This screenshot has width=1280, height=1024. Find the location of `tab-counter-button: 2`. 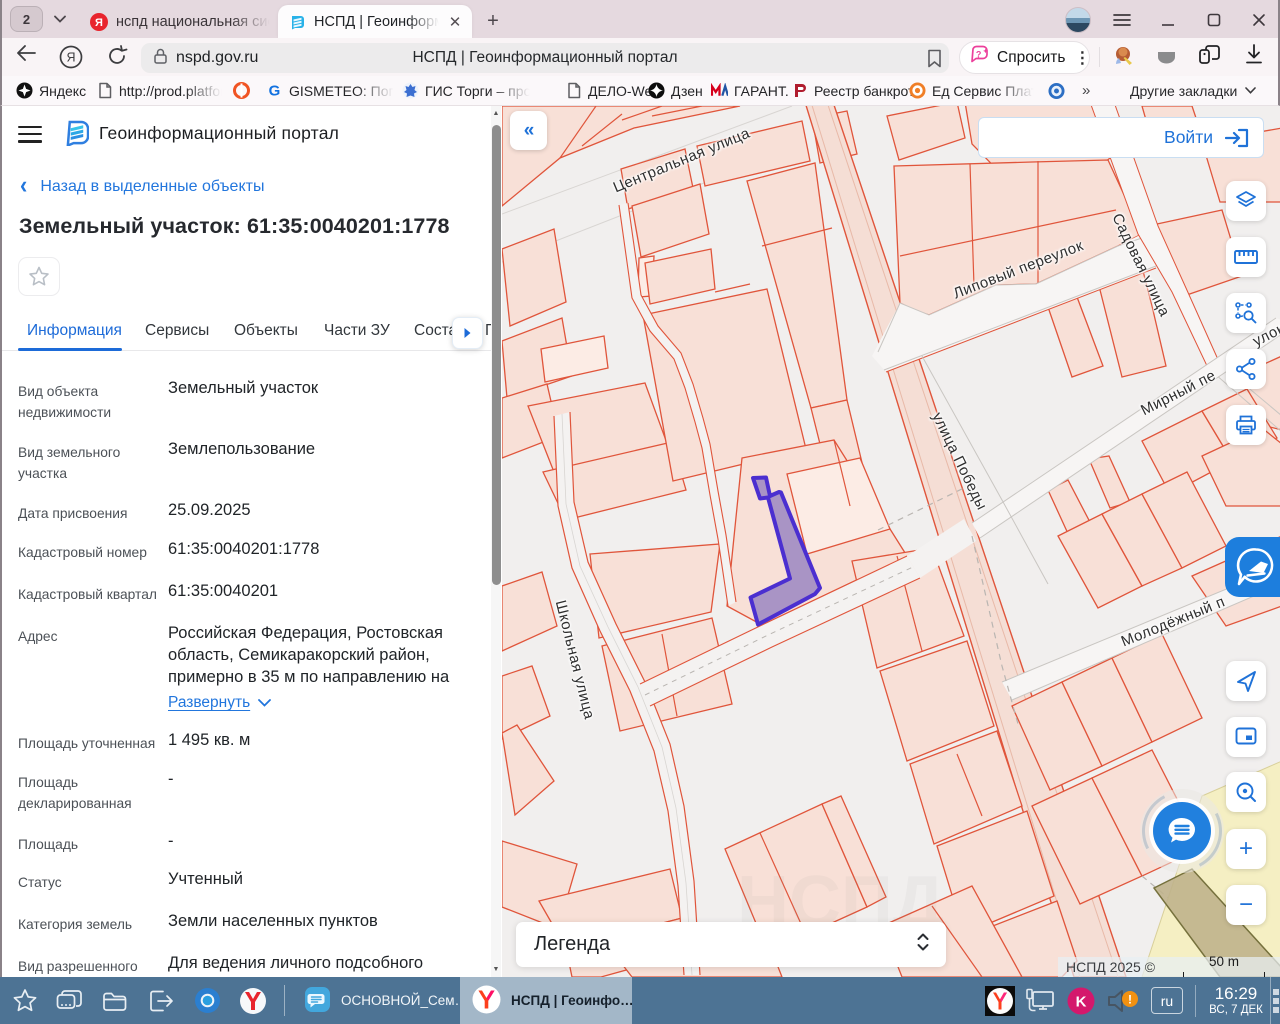

tab-counter-button: 2 is located at coordinates (26, 19).